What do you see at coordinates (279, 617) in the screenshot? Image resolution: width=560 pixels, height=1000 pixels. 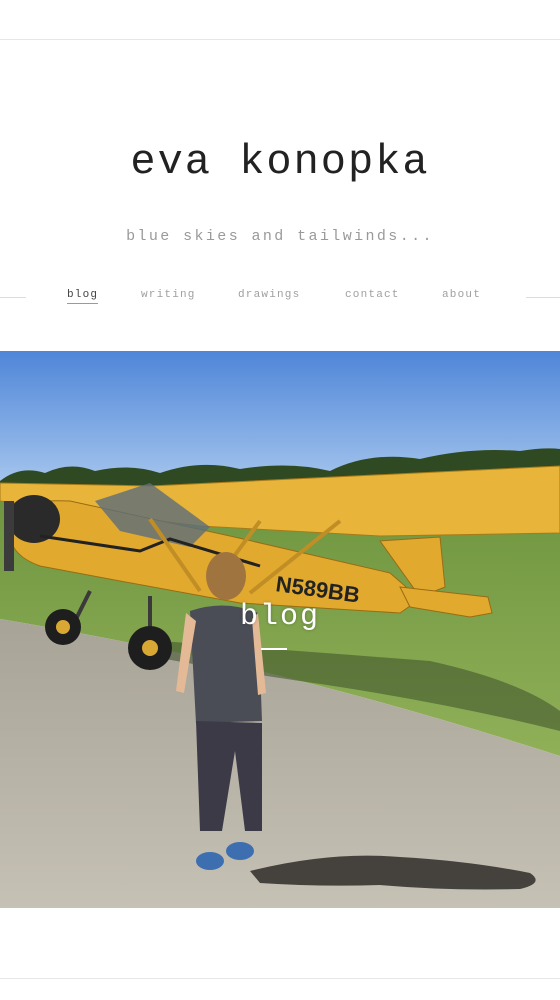 I see `hero-section-label: blog` at bounding box center [279, 617].